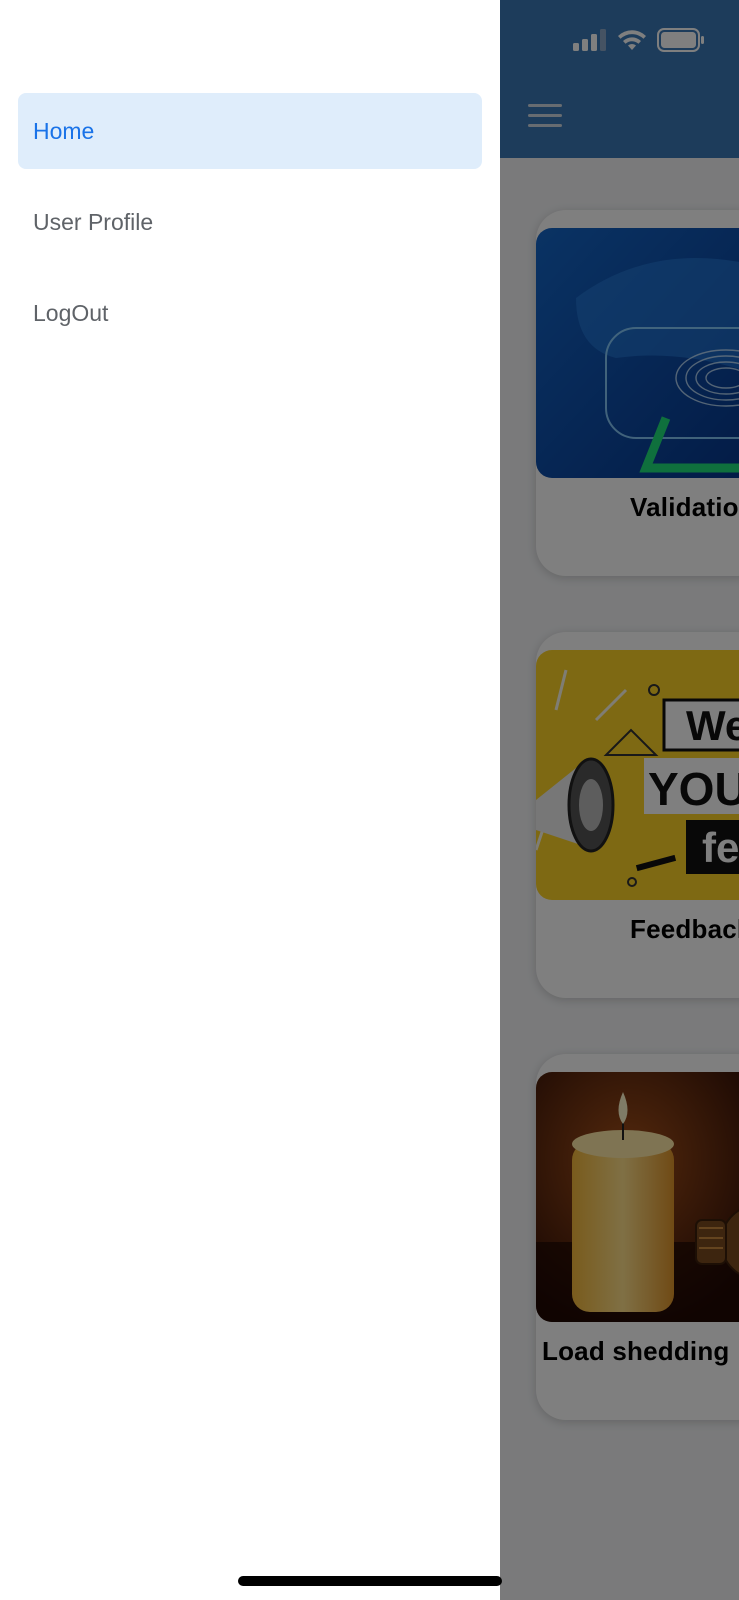 This screenshot has width=739, height=1600. Describe the element at coordinates (64, 130) in the screenshot. I see `drawer-item-label: Home` at that location.